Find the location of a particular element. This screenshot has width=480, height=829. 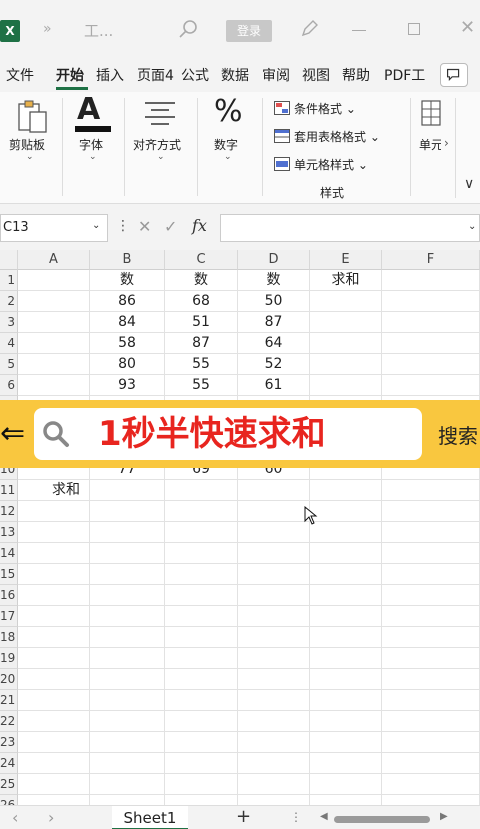

column-header-e: E is located at coordinates (346, 260).